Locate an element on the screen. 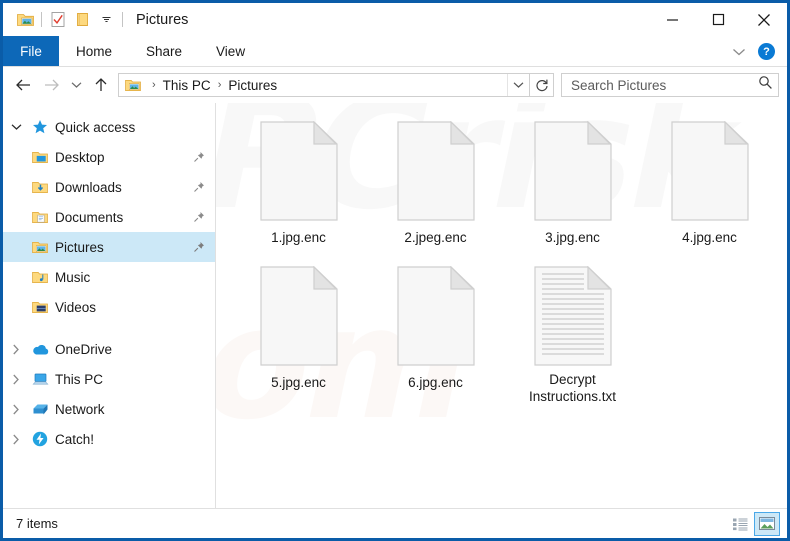 This screenshot has height=541, width=790. window-controls is located at coordinates (718, 19).